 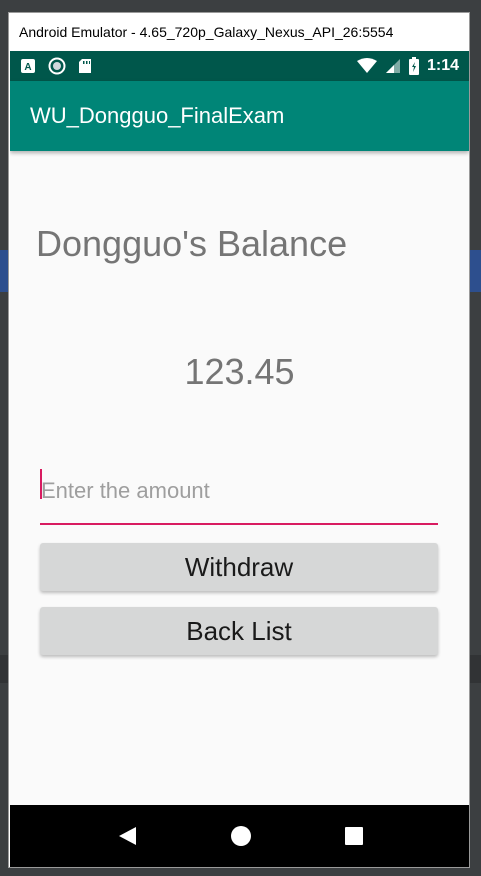 I want to click on text-cursor, so click(x=41, y=484).